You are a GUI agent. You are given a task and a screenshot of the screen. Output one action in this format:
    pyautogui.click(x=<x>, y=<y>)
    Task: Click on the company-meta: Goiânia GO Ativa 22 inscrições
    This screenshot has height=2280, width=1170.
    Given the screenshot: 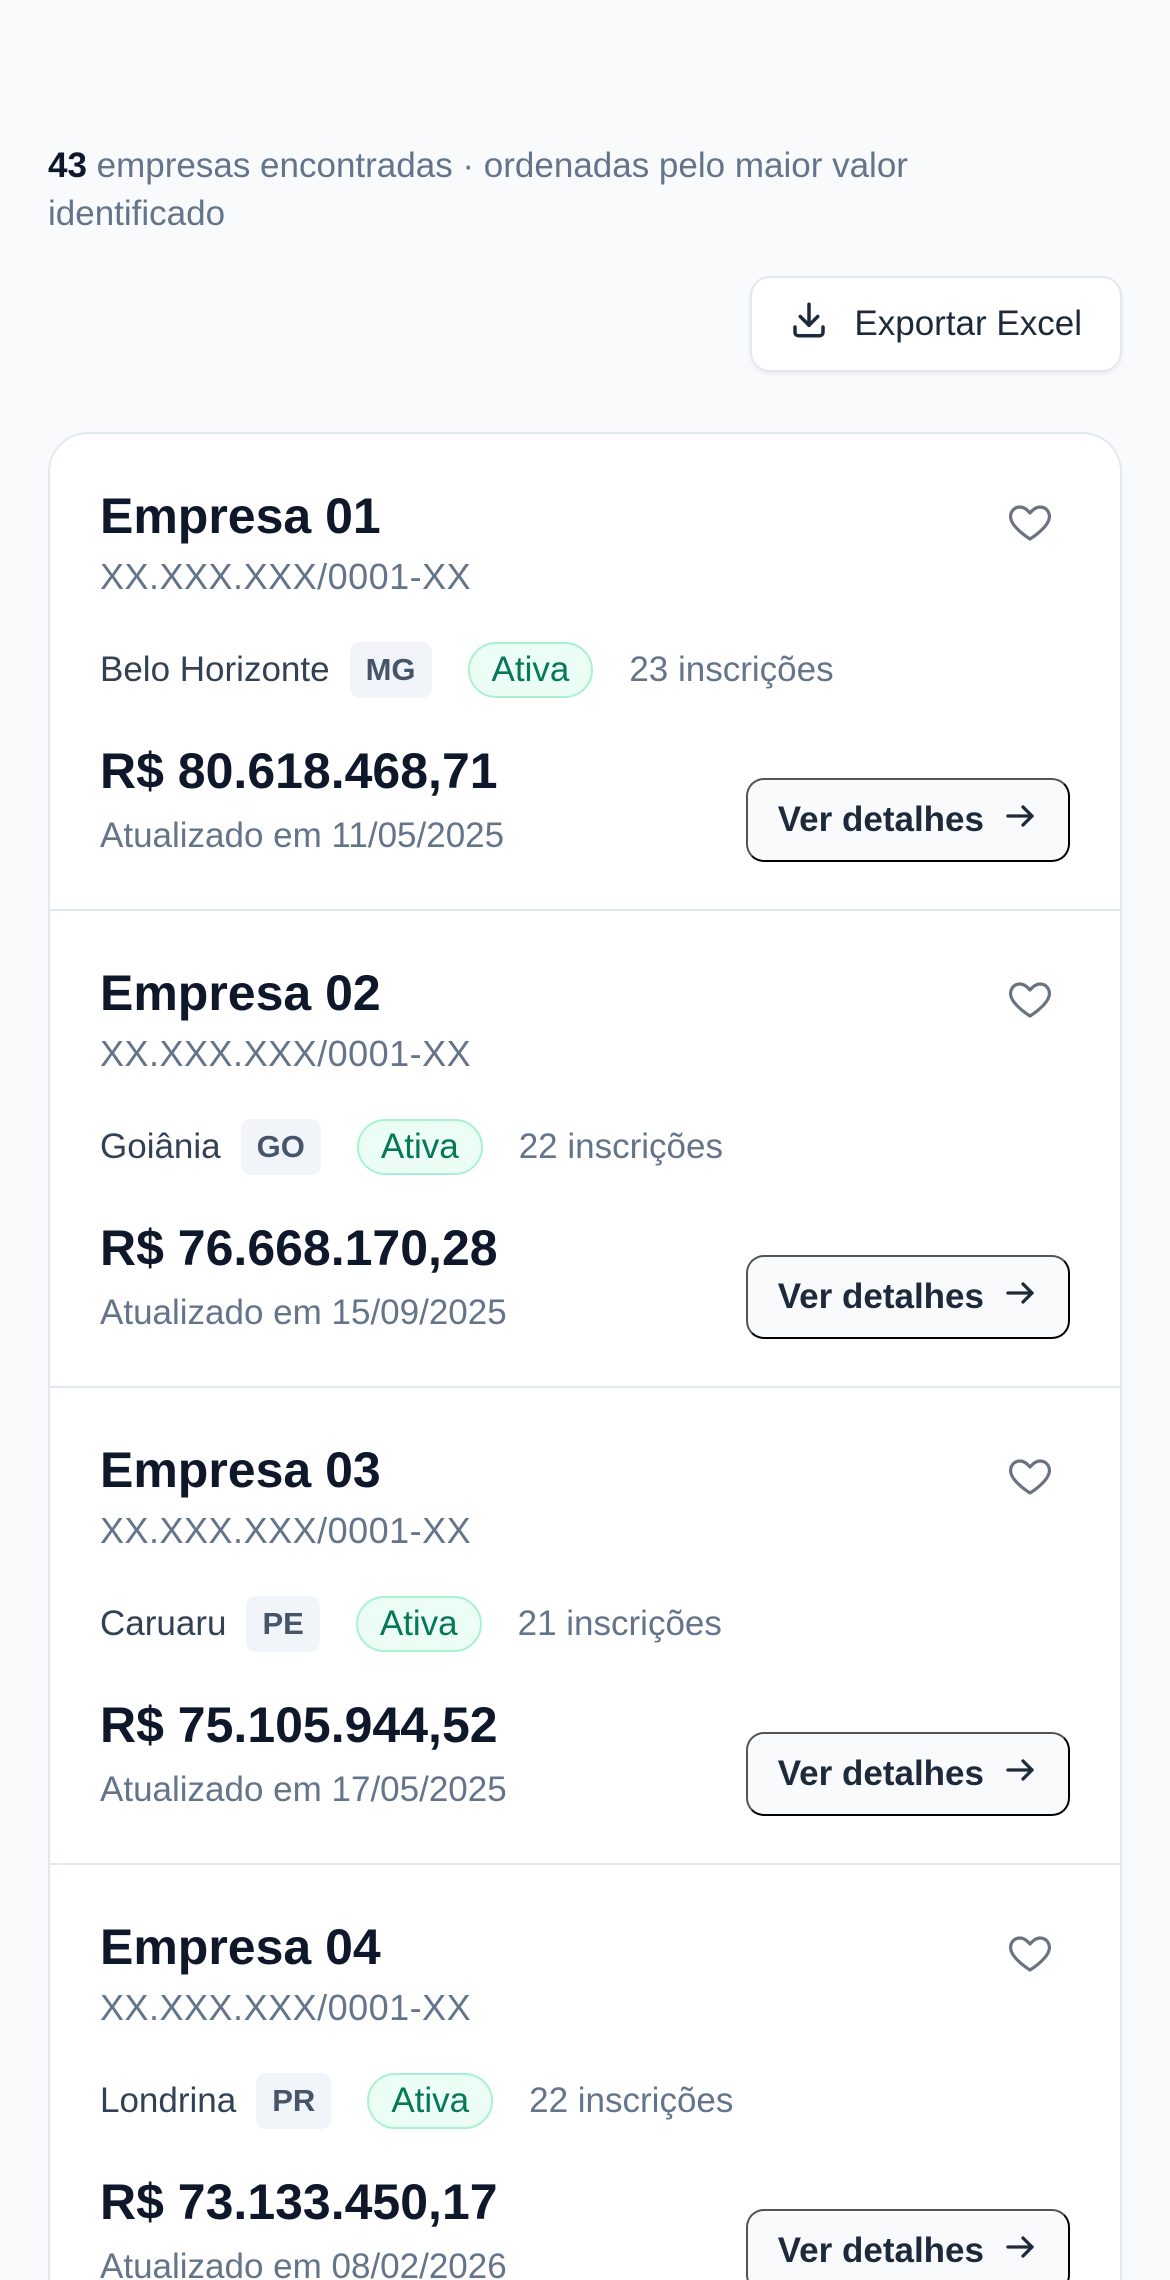 What is the action you would take?
    pyautogui.click(x=411, y=1147)
    